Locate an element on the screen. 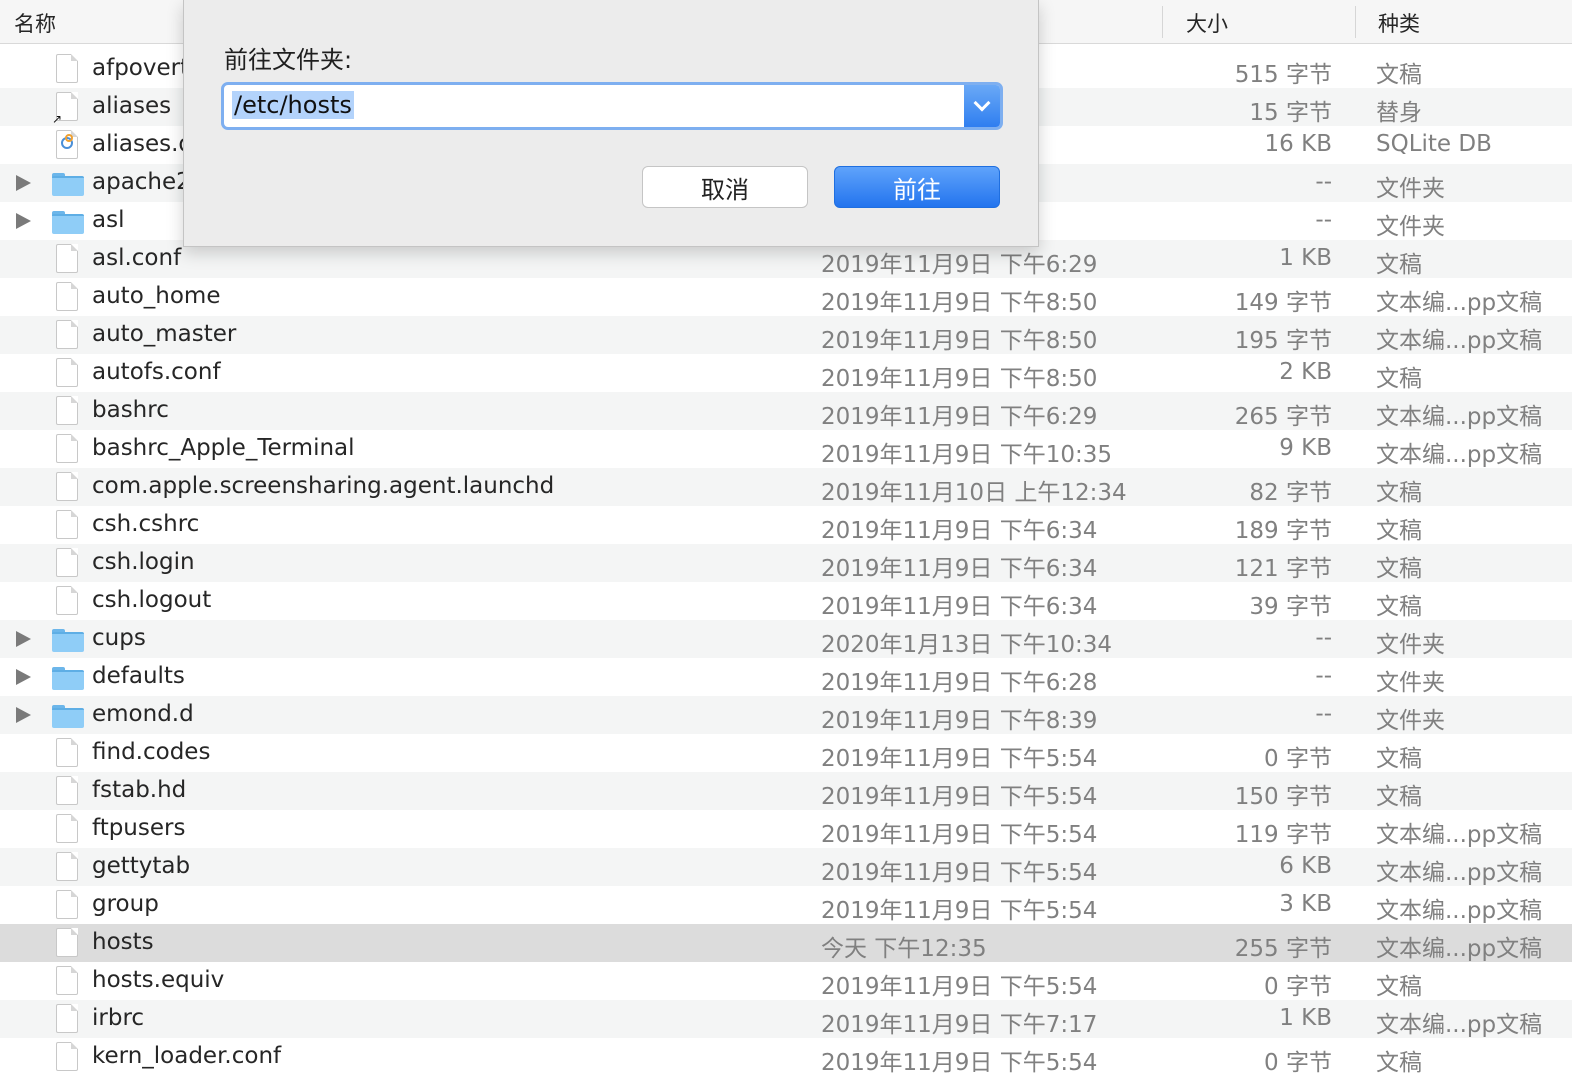 The image size is (1572, 1077). table-row: hosts.equiv 2019年11月9日 下午5:54 0 字节 文稿 is located at coordinates (786, 981).